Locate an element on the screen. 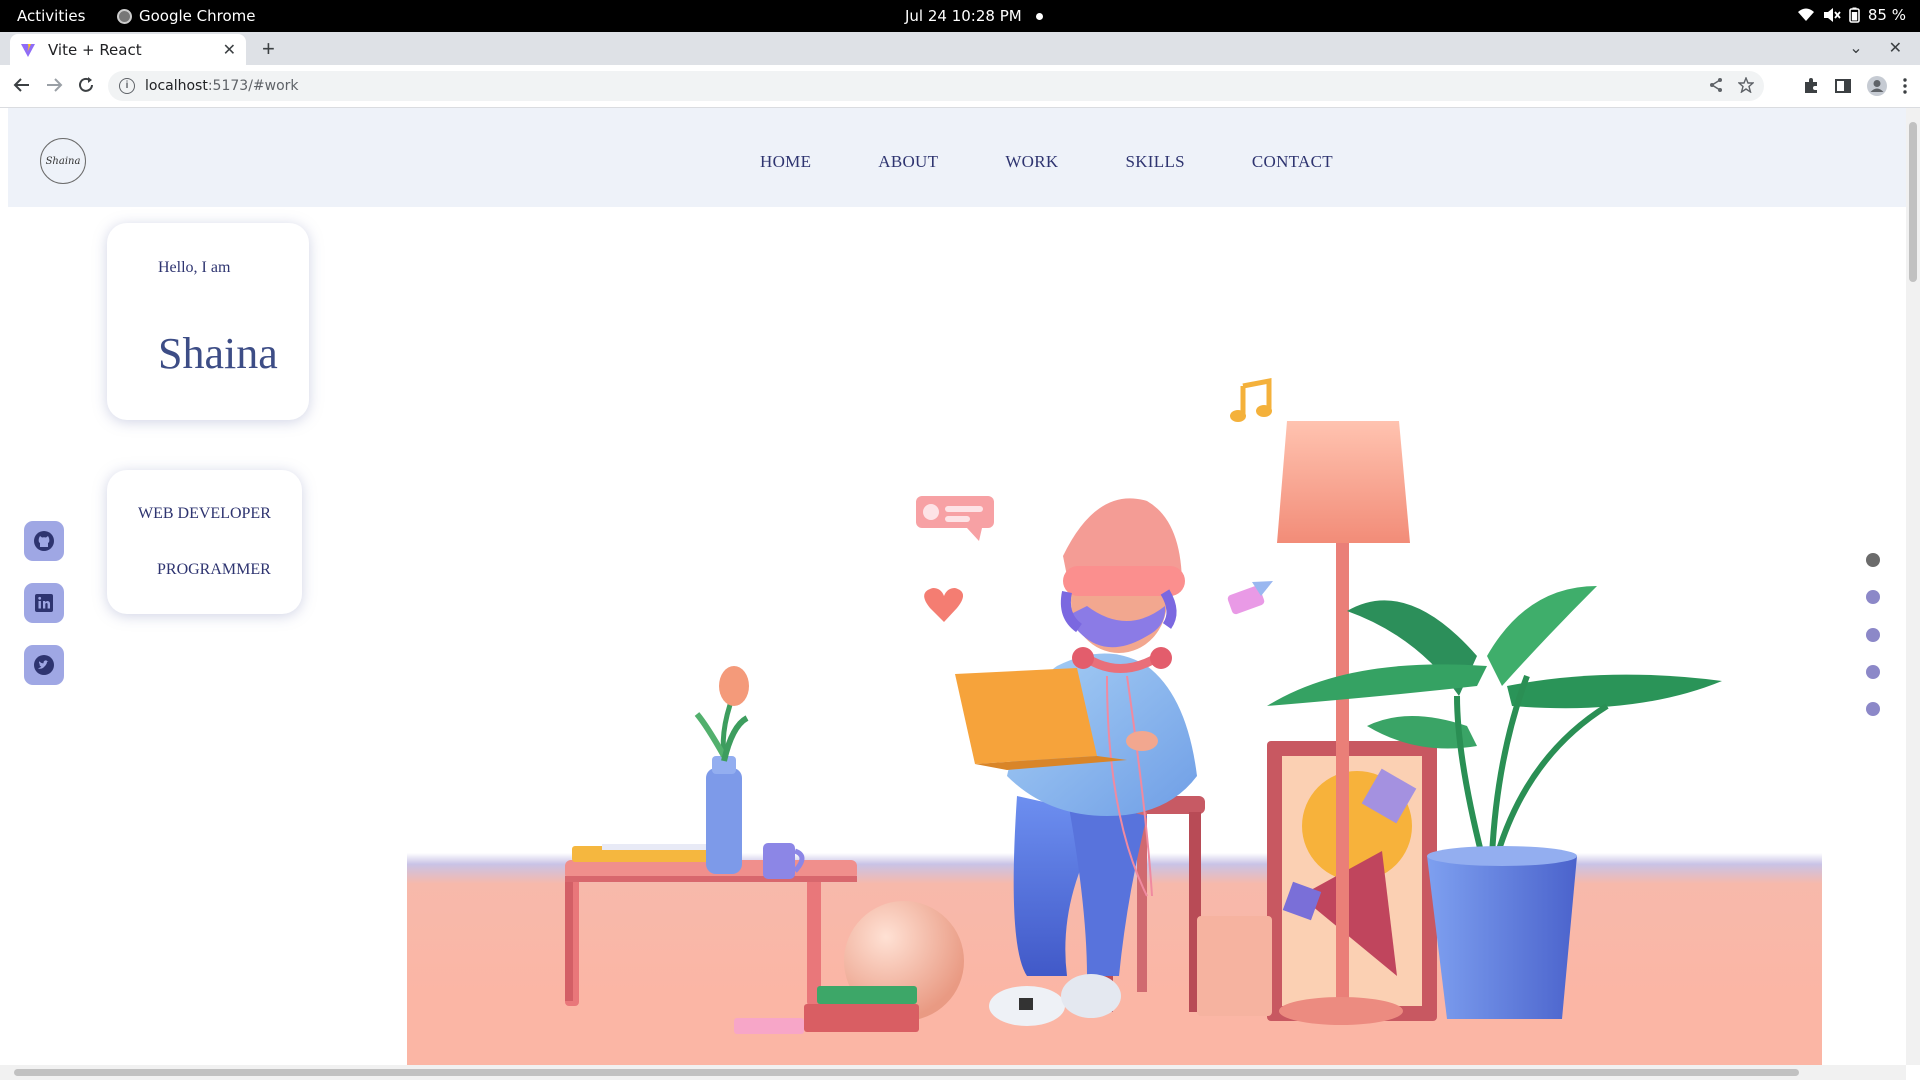  greeting-text: Hello, I am is located at coordinates (194, 267).